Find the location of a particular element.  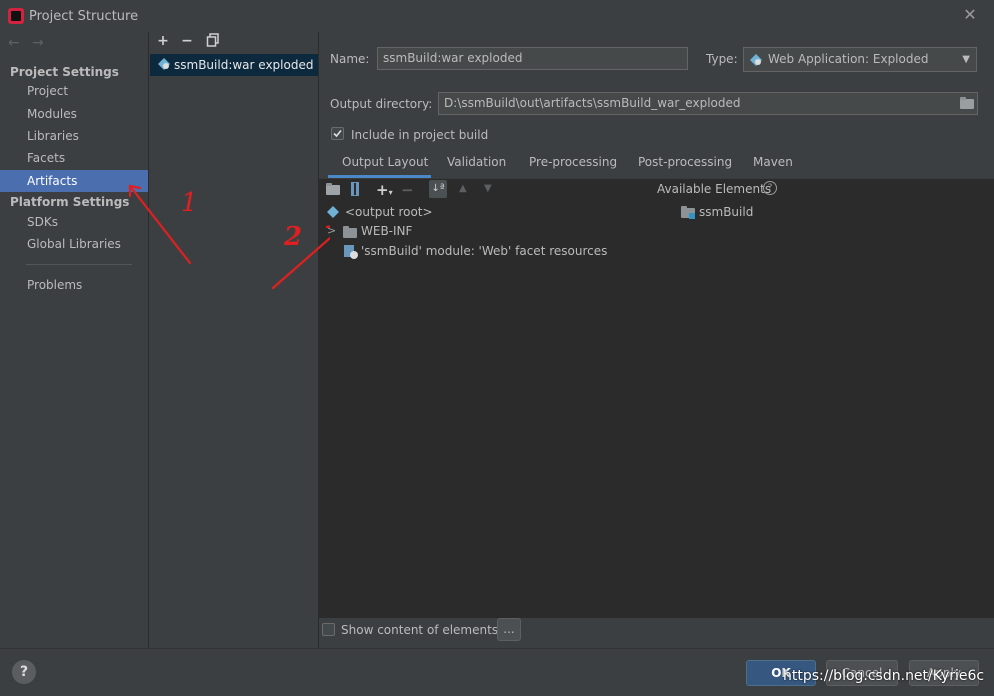

tab-pre-processing: Pre-processing is located at coordinates (573, 162).